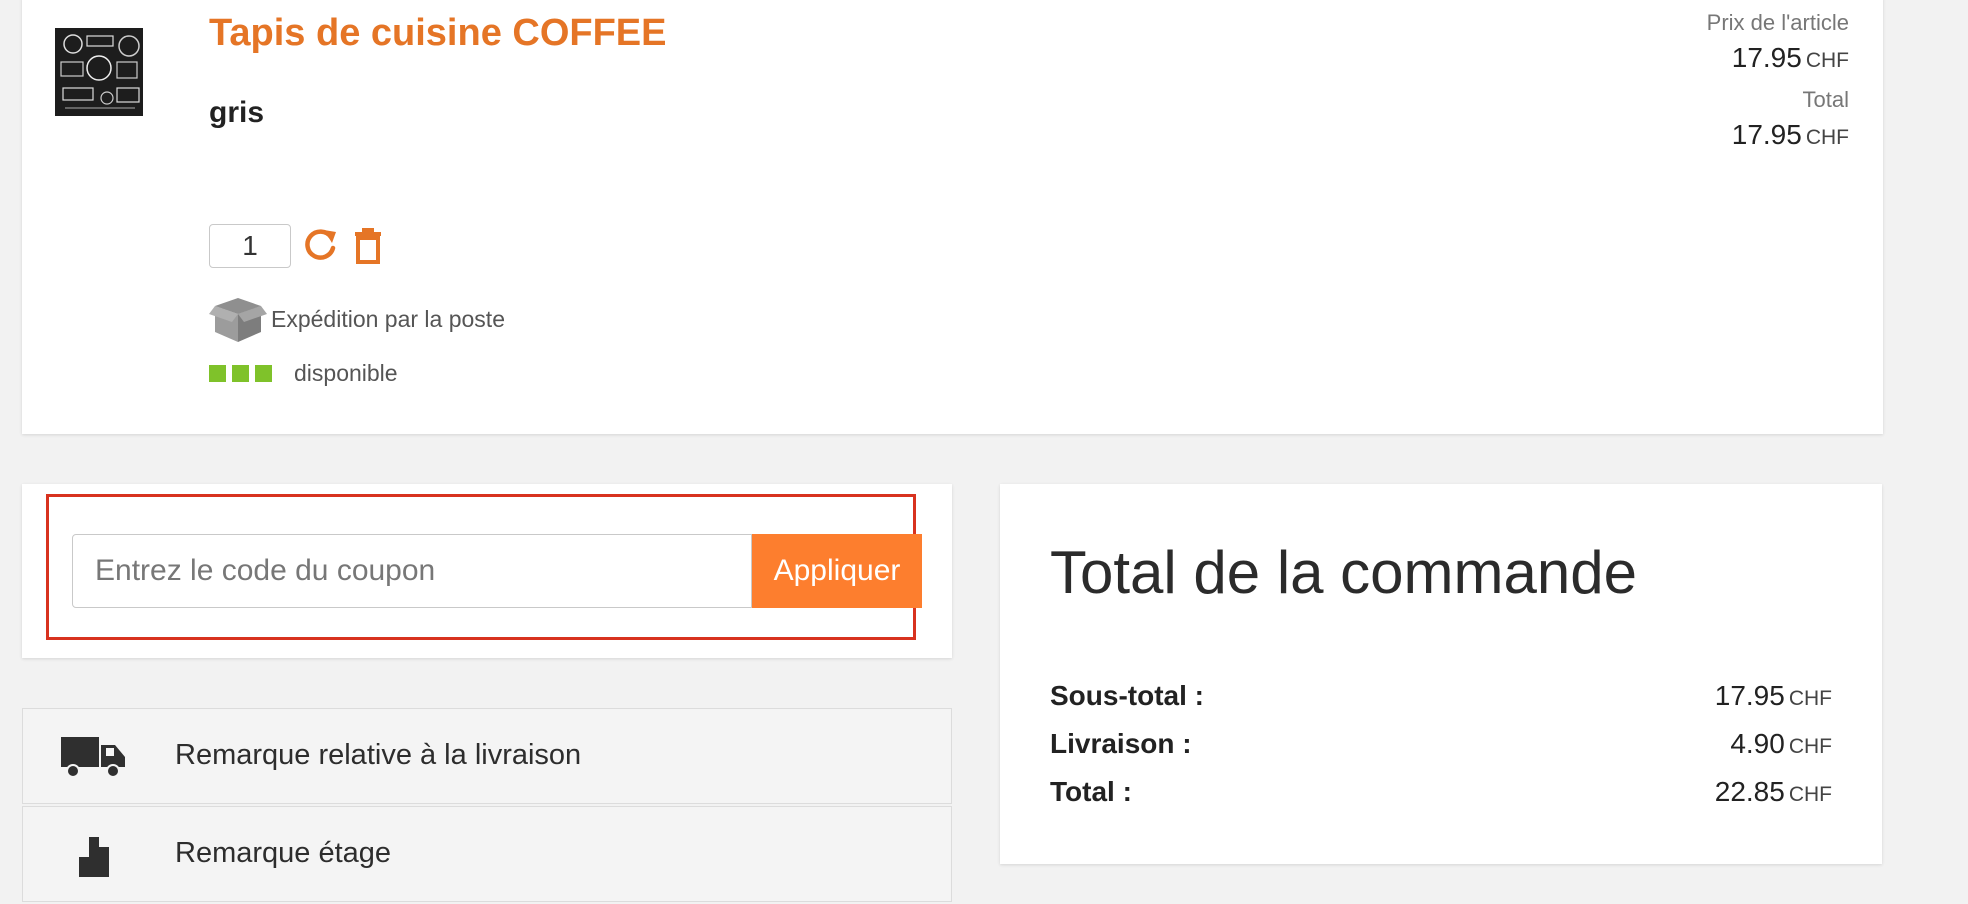  Describe the element at coordinates (1091, 791) in the screenshot. I see `grand-total-label: Total :` at that location.